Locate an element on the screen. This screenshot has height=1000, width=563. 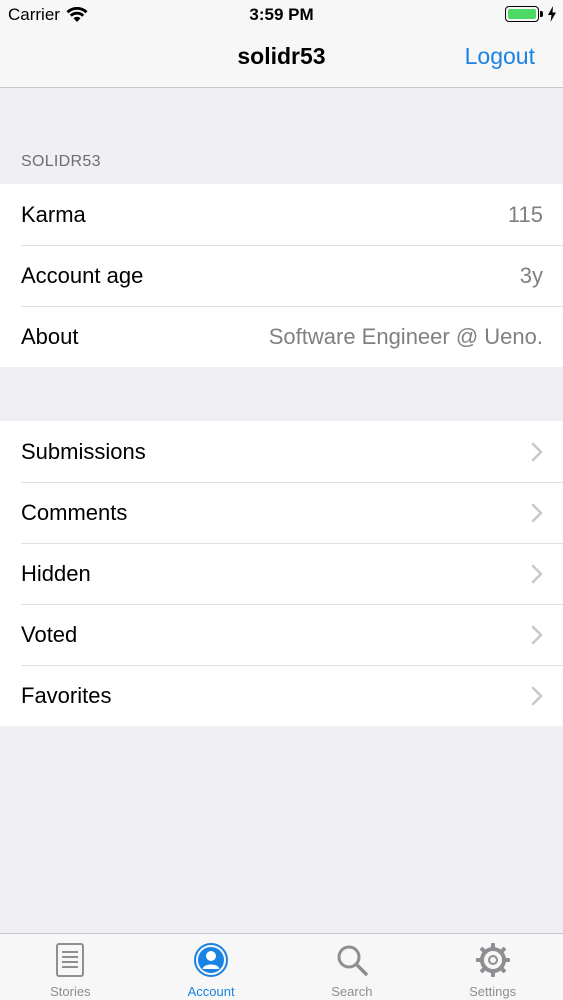
battery-icon is located at coordinates (522, 14).